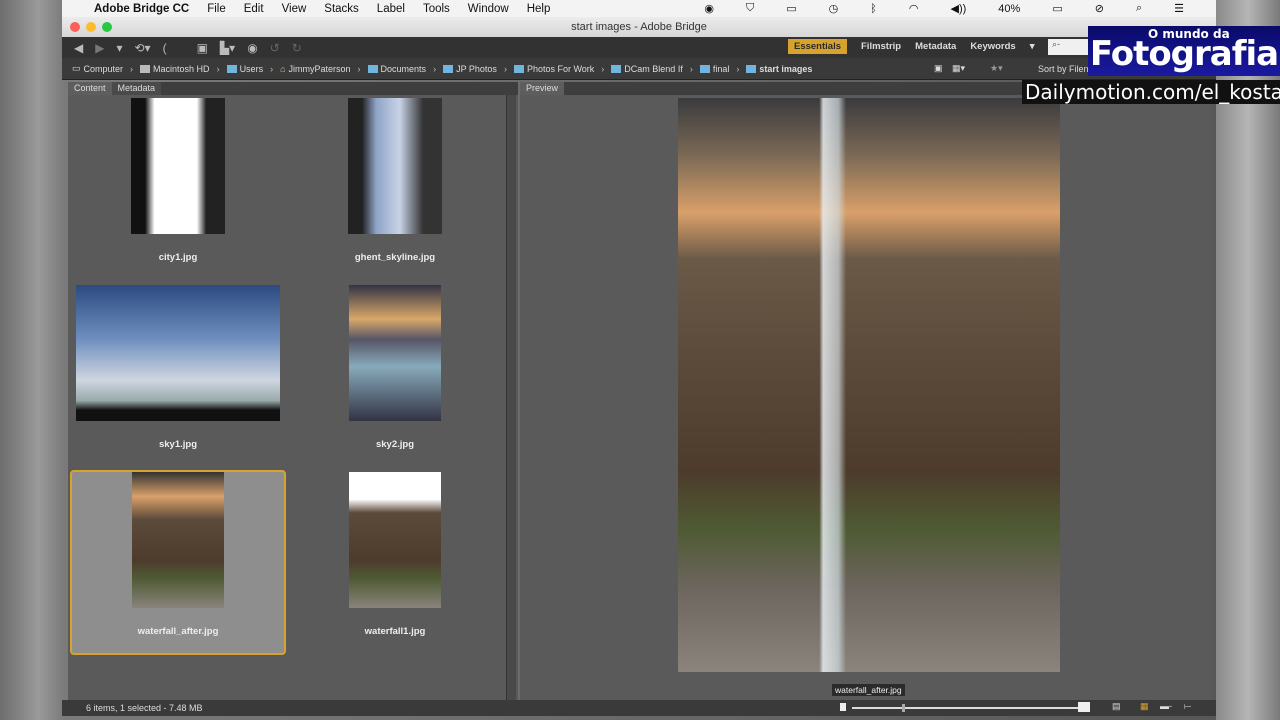 The width and height of the screenshot is (1280, 720). What do you see at coordinates (1144, 706) in the screenshot?
I see `thumbnail-view-icon: ▦` at bounding box center [1144, 706].